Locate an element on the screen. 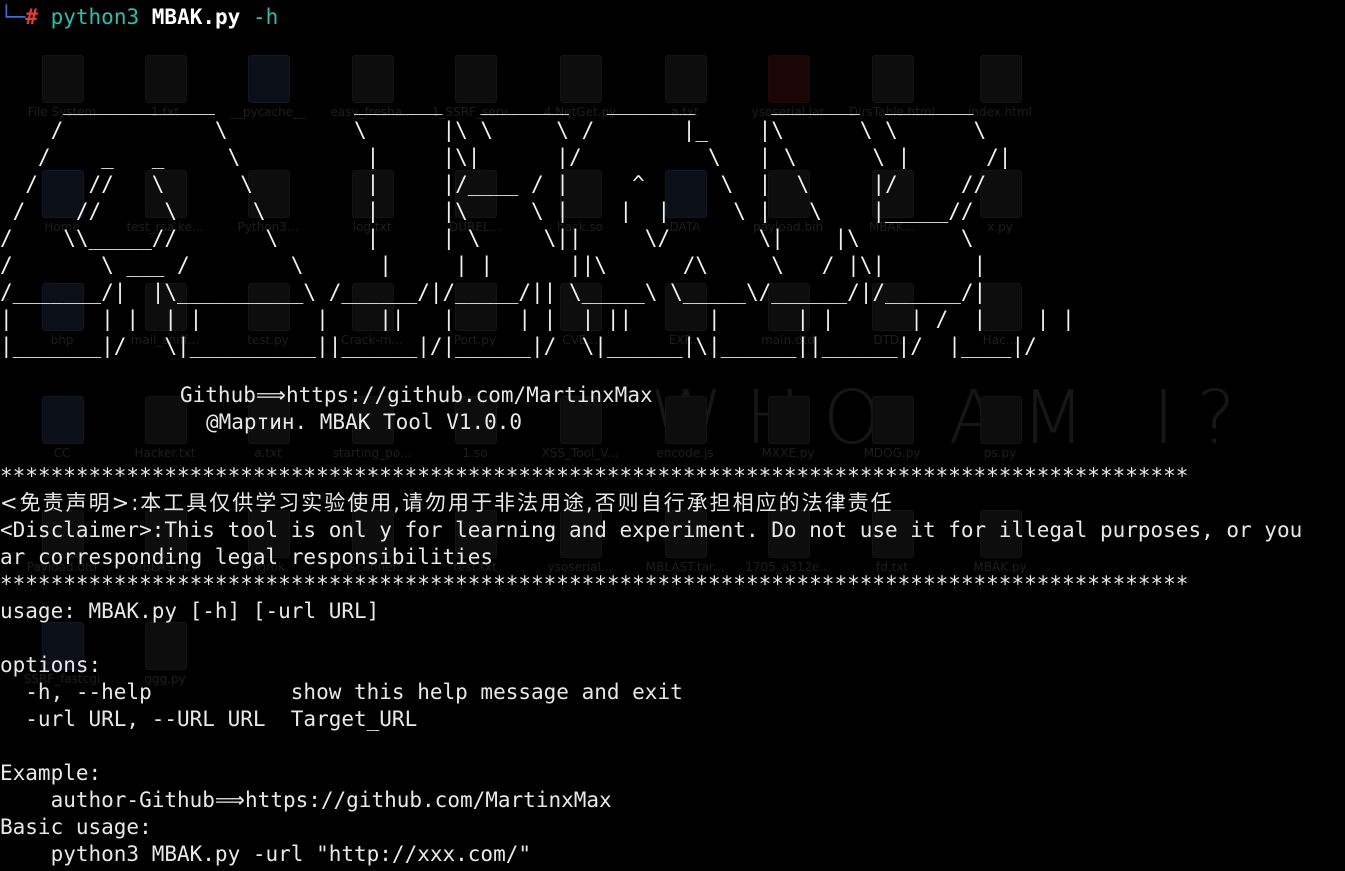  basic-usage-command: python3 MBAK.py -url "http://xxx.com/" is located at coordinates (266, 854).